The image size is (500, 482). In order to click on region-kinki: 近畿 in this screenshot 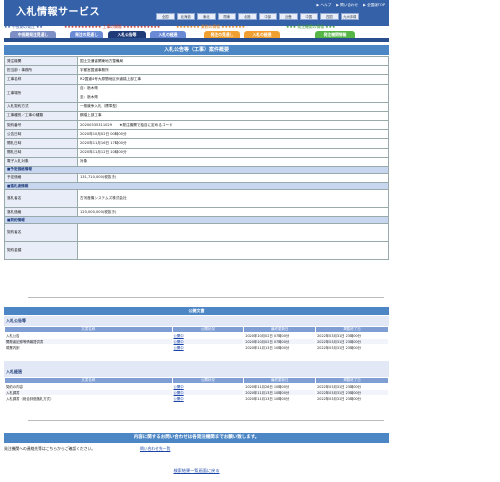, I will do `click(288, 16)`.